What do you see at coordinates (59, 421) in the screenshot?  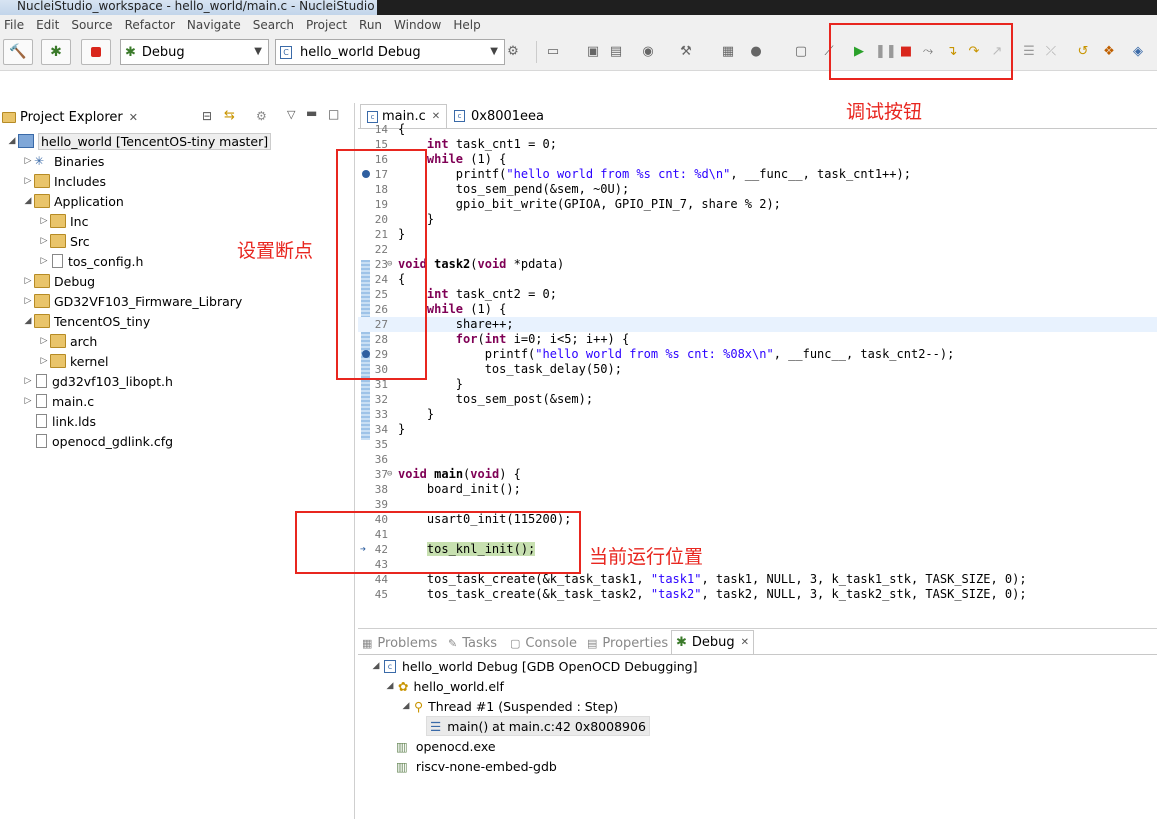 I see `tree-item-link-lds: link.lds` at bounding box center [59, 421].